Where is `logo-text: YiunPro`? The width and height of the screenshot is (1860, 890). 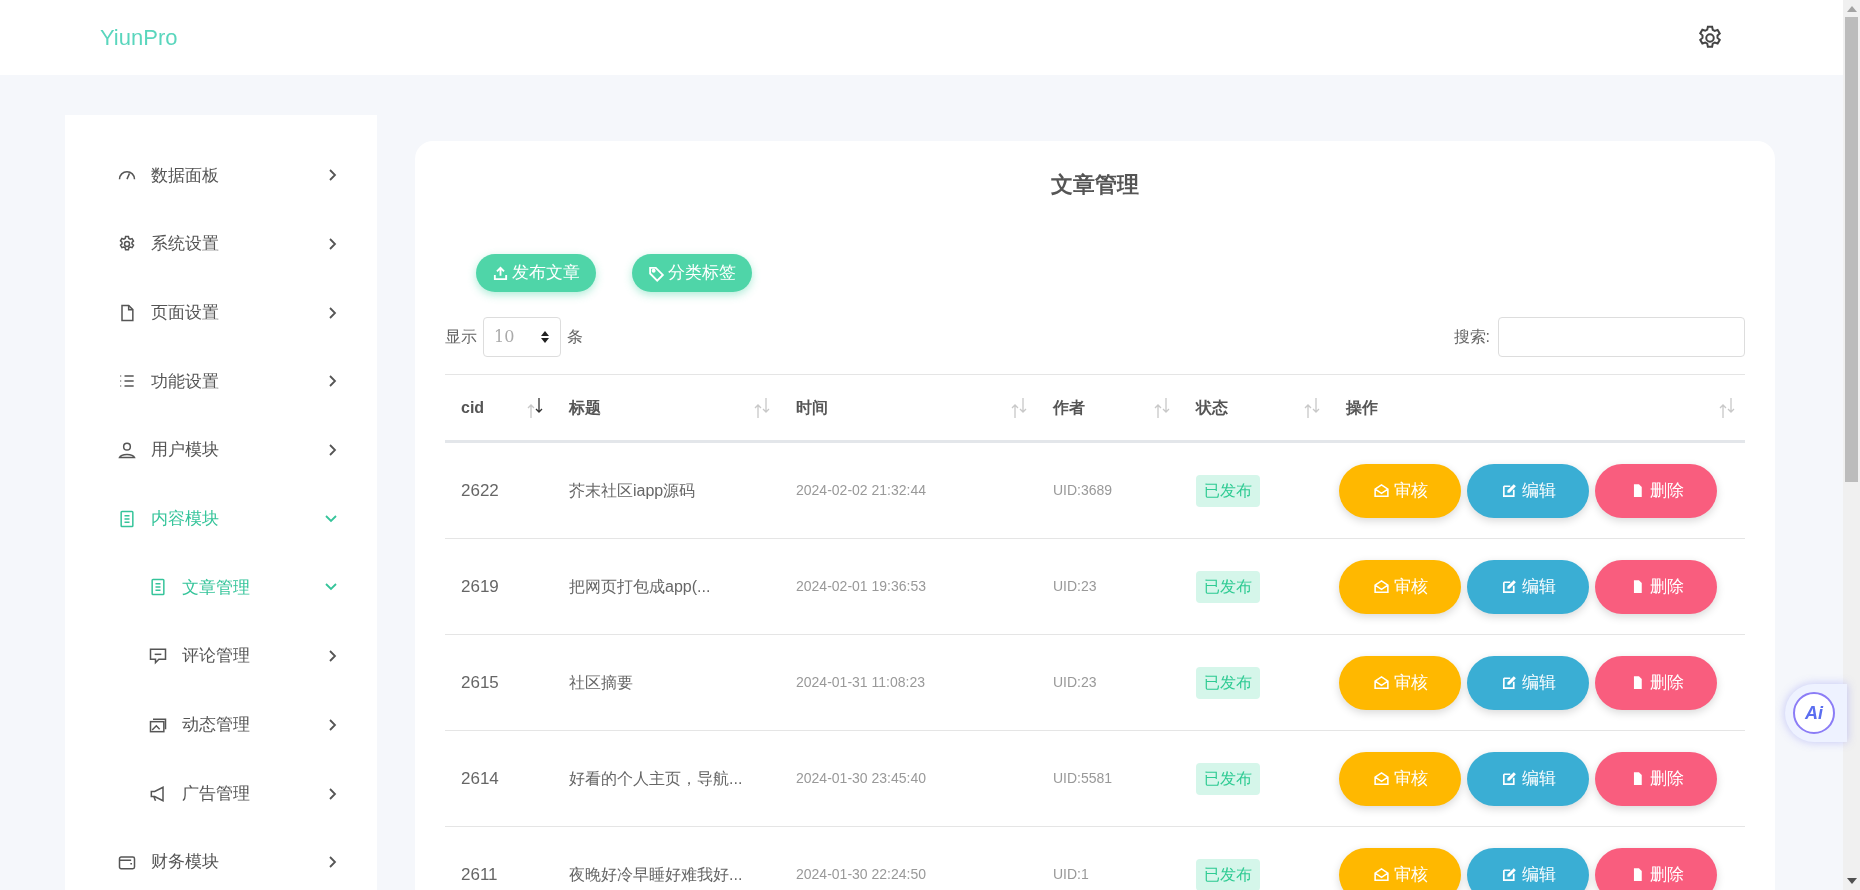 logo-text: YiunPro is located at coordinates (139, 37).